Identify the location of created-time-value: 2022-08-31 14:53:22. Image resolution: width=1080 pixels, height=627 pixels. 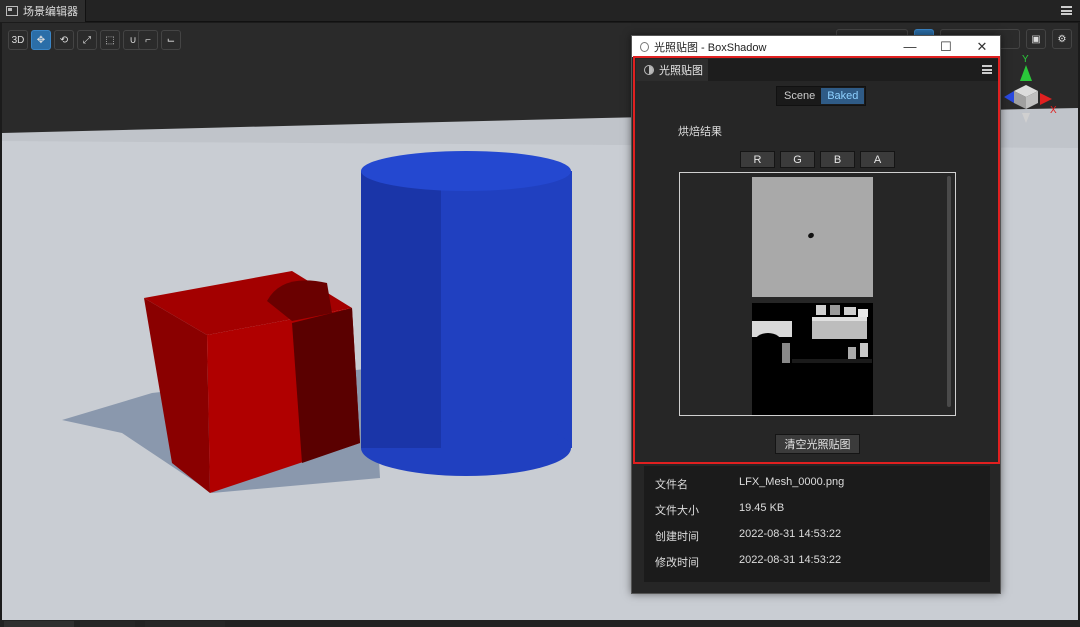
(790, 534).